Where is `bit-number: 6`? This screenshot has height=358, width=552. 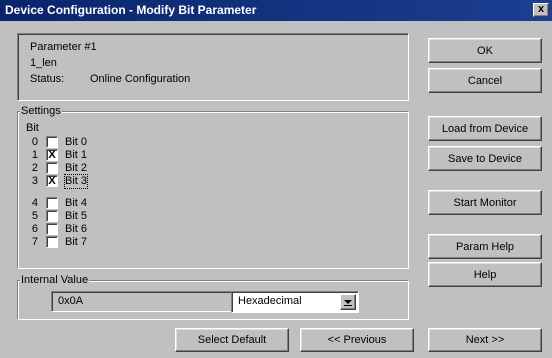
bit-number: 6 is located at coordinates (34, 229).